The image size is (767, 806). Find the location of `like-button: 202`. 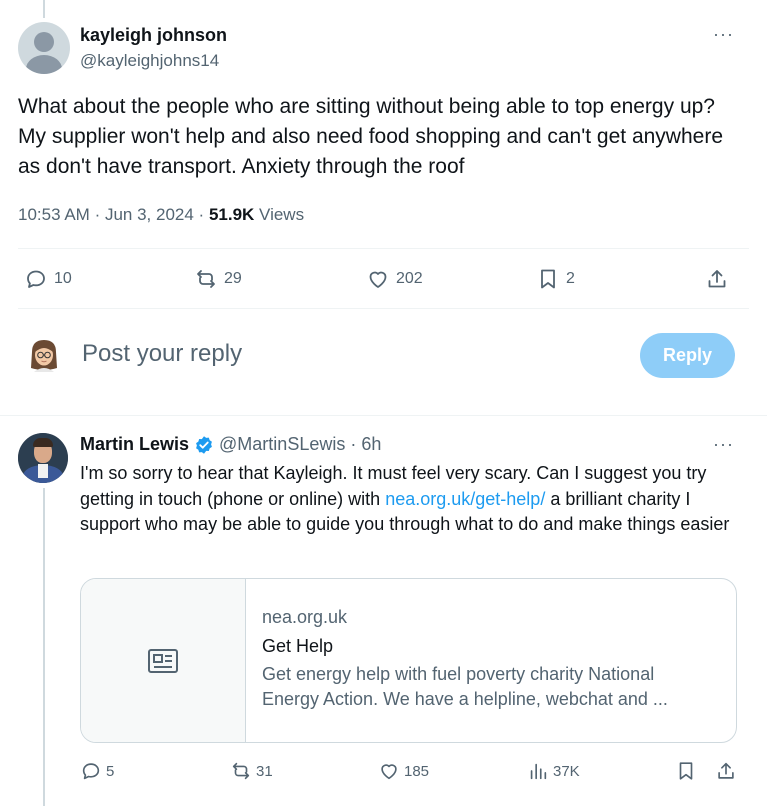

like-button: 202 is located at coordinates (394, 279).